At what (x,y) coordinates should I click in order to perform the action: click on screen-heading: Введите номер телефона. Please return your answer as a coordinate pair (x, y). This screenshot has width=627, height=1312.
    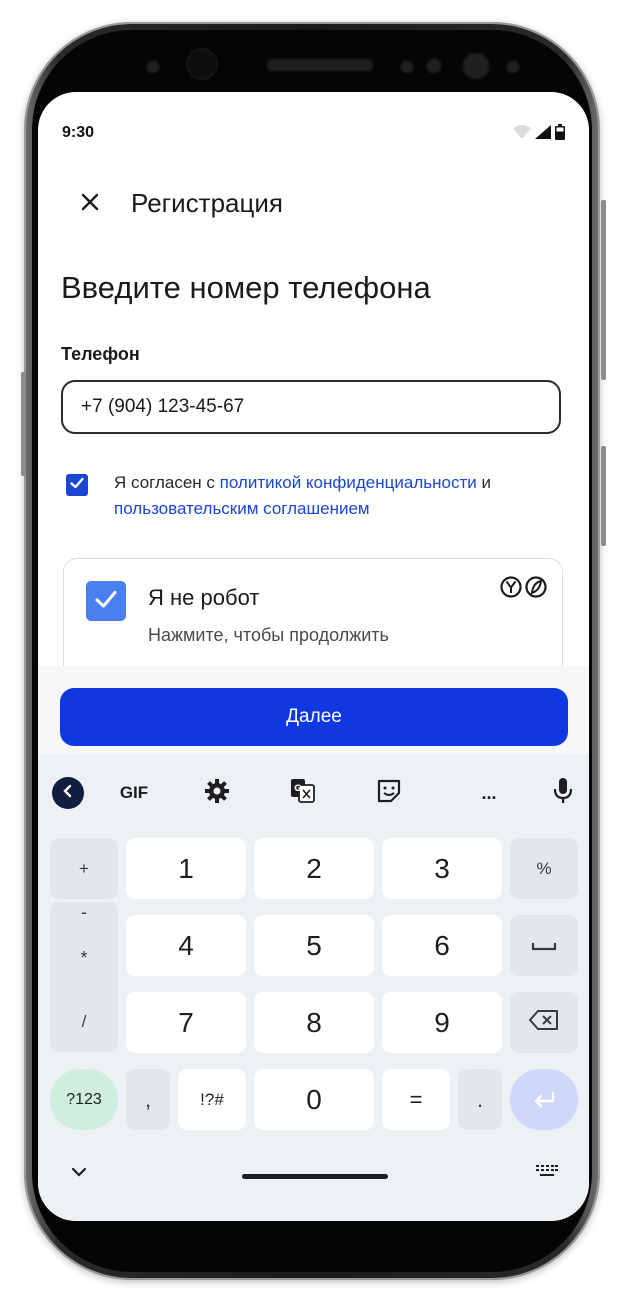
    Looking at the image, I should click on (246, 287).